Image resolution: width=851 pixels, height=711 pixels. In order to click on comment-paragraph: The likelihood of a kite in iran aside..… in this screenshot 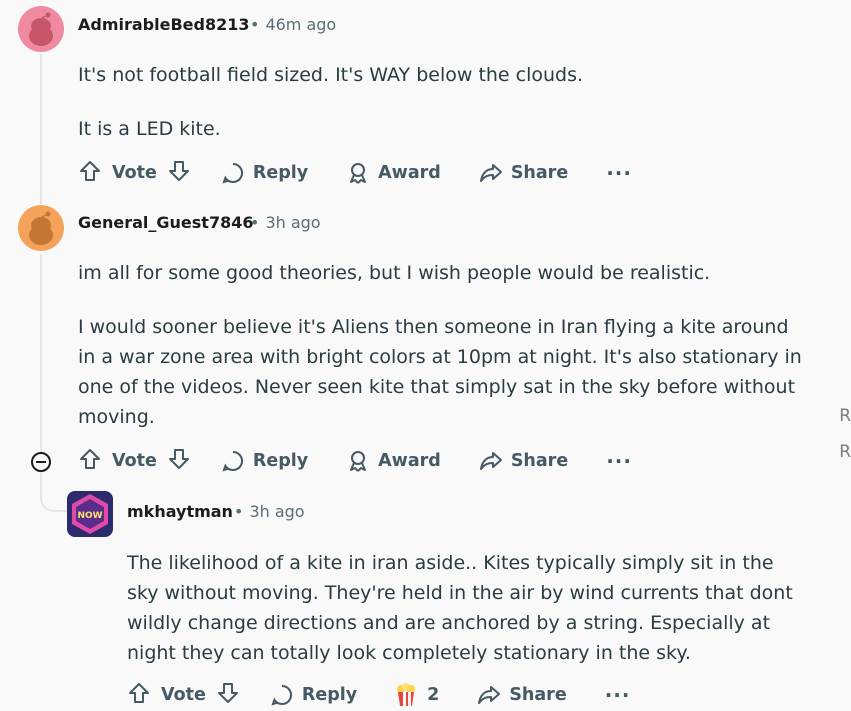, I will do `click(460, 608)`.